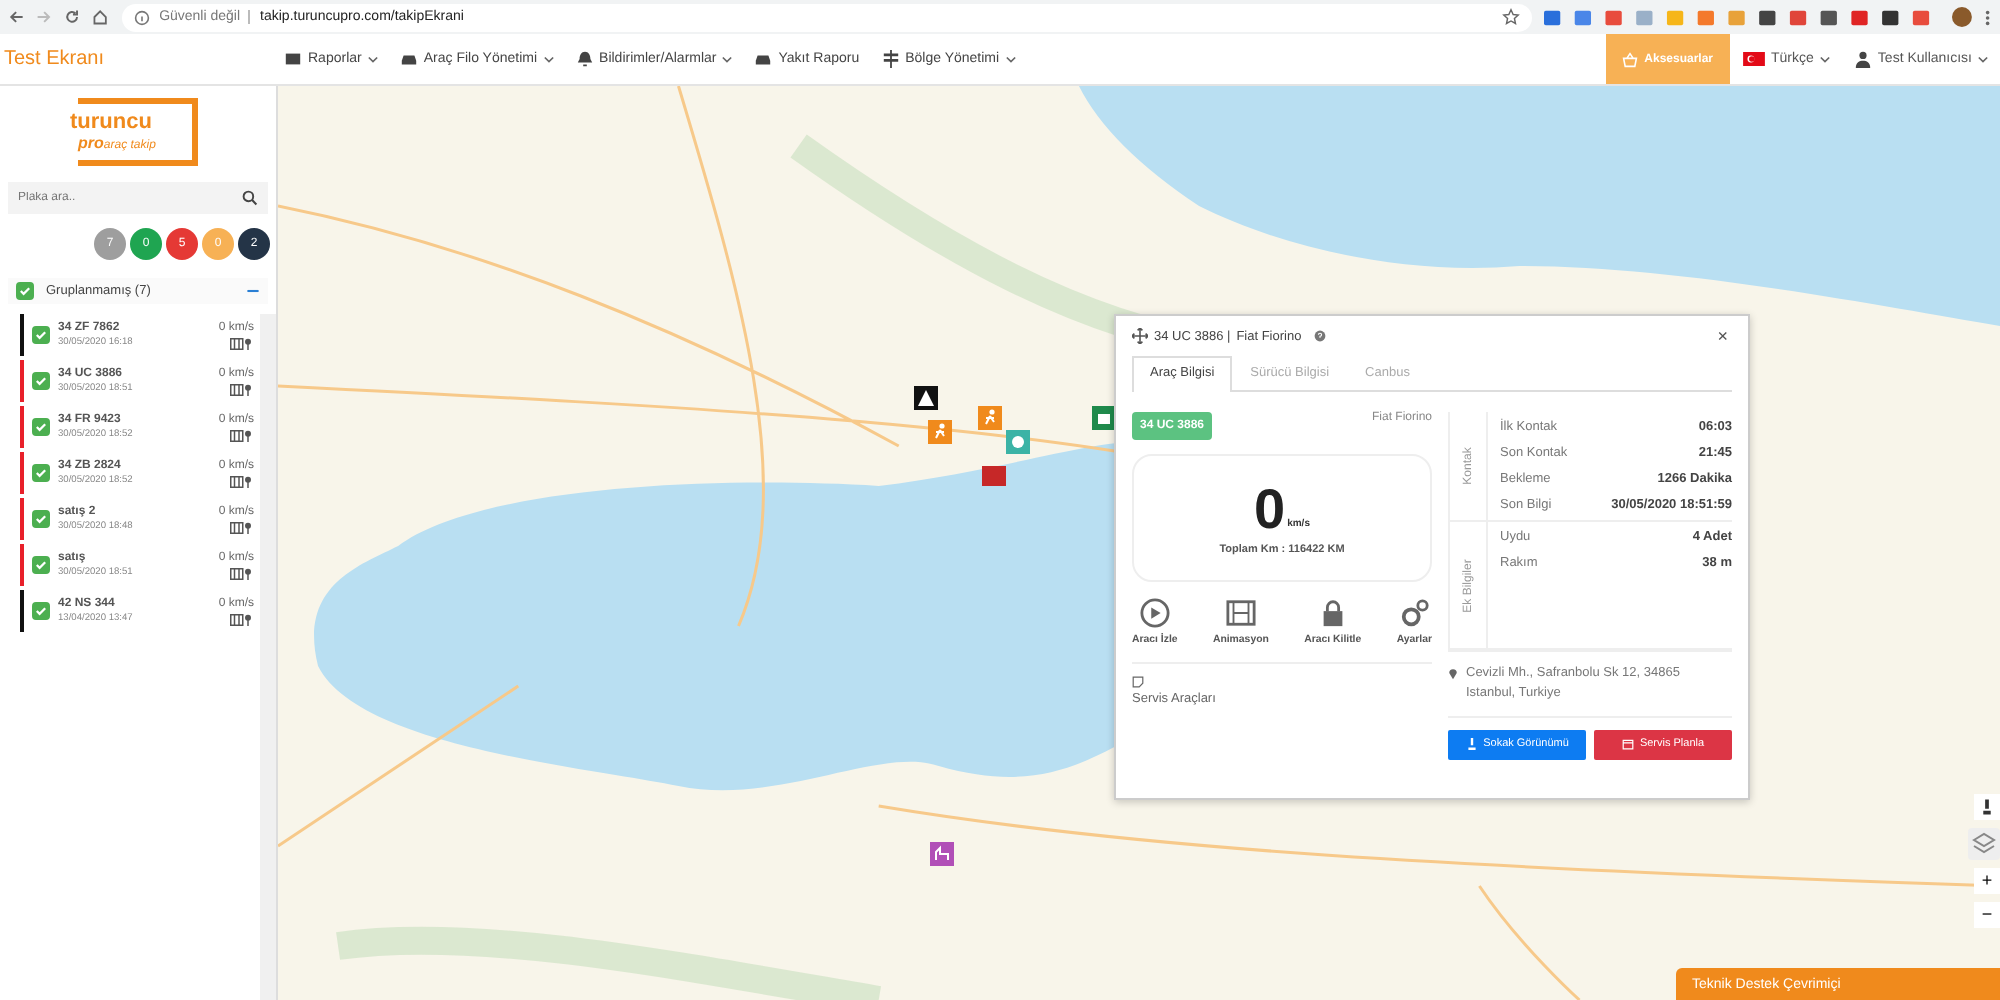  What do you see at coordinates (1987, 881) in the screenshot?
I see `zoom-in-button: +` at bounding box center [1987, 881].